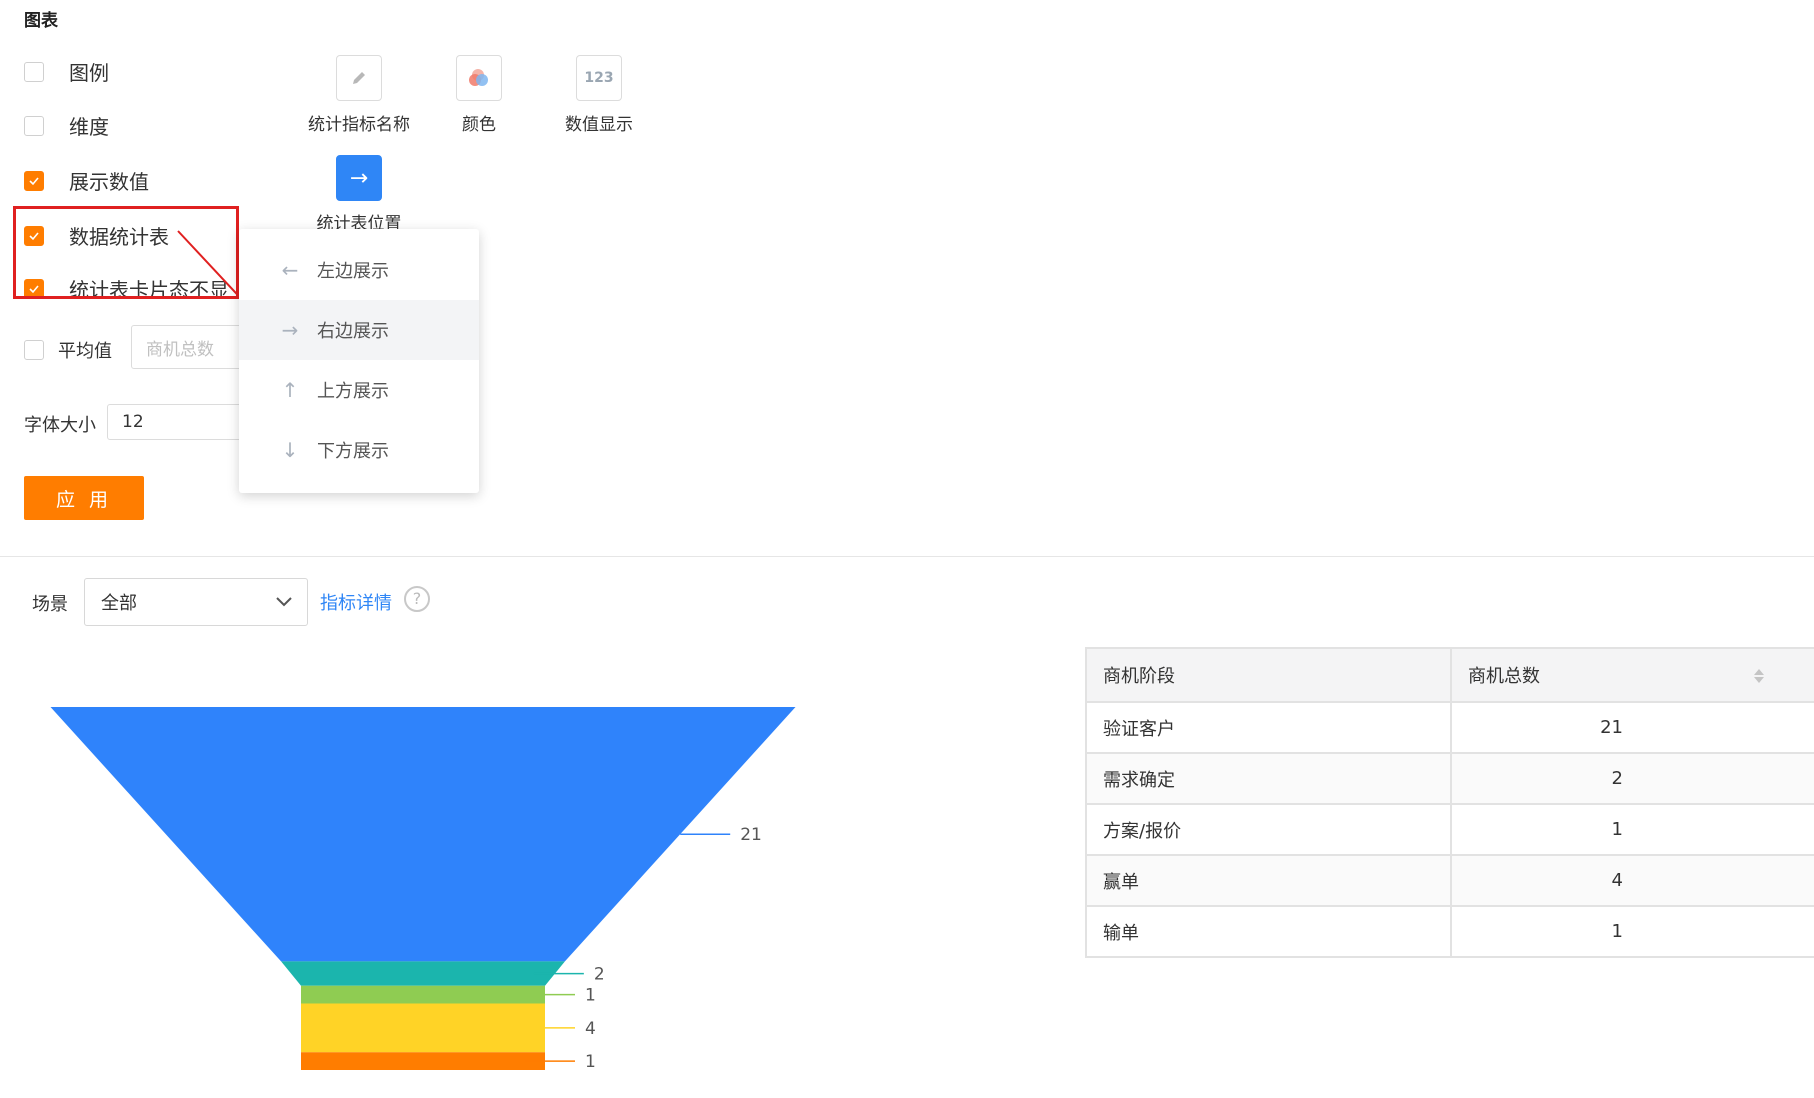 The width and height of the screenshot is (1814, 1098). What do you see at coordinates (66, 125) in the screenshot?
I see `dimension-option: 维度` at bounding box center [66, 125].